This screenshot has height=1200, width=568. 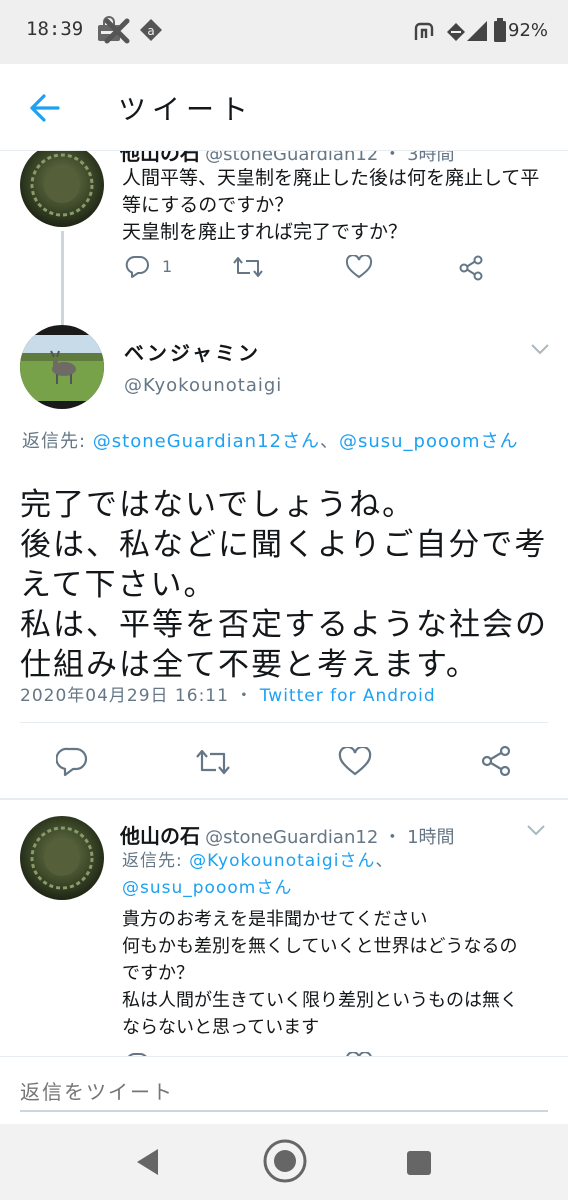 I want to click on thread-connector, so click(x=62, y=281).